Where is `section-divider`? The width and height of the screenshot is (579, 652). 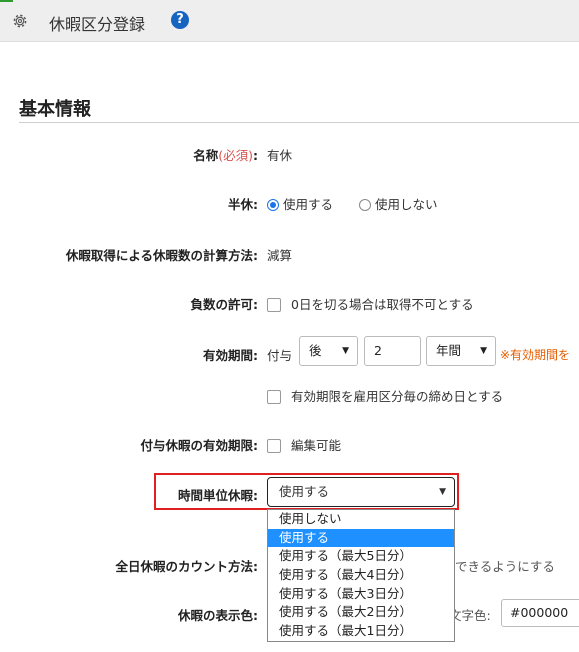
section-divider is located at coordinates (299, 122).